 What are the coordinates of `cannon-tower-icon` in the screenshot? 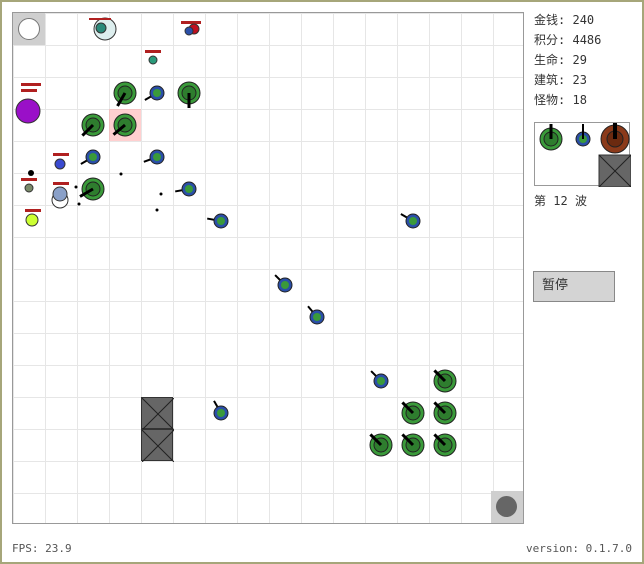 It's located at (551, 137).